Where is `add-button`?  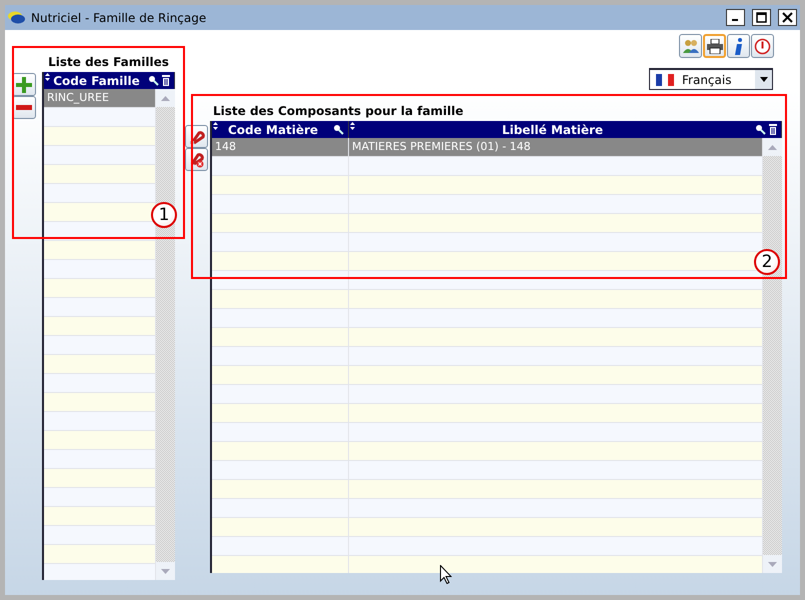
add-button is located at coordinates (24, 84).